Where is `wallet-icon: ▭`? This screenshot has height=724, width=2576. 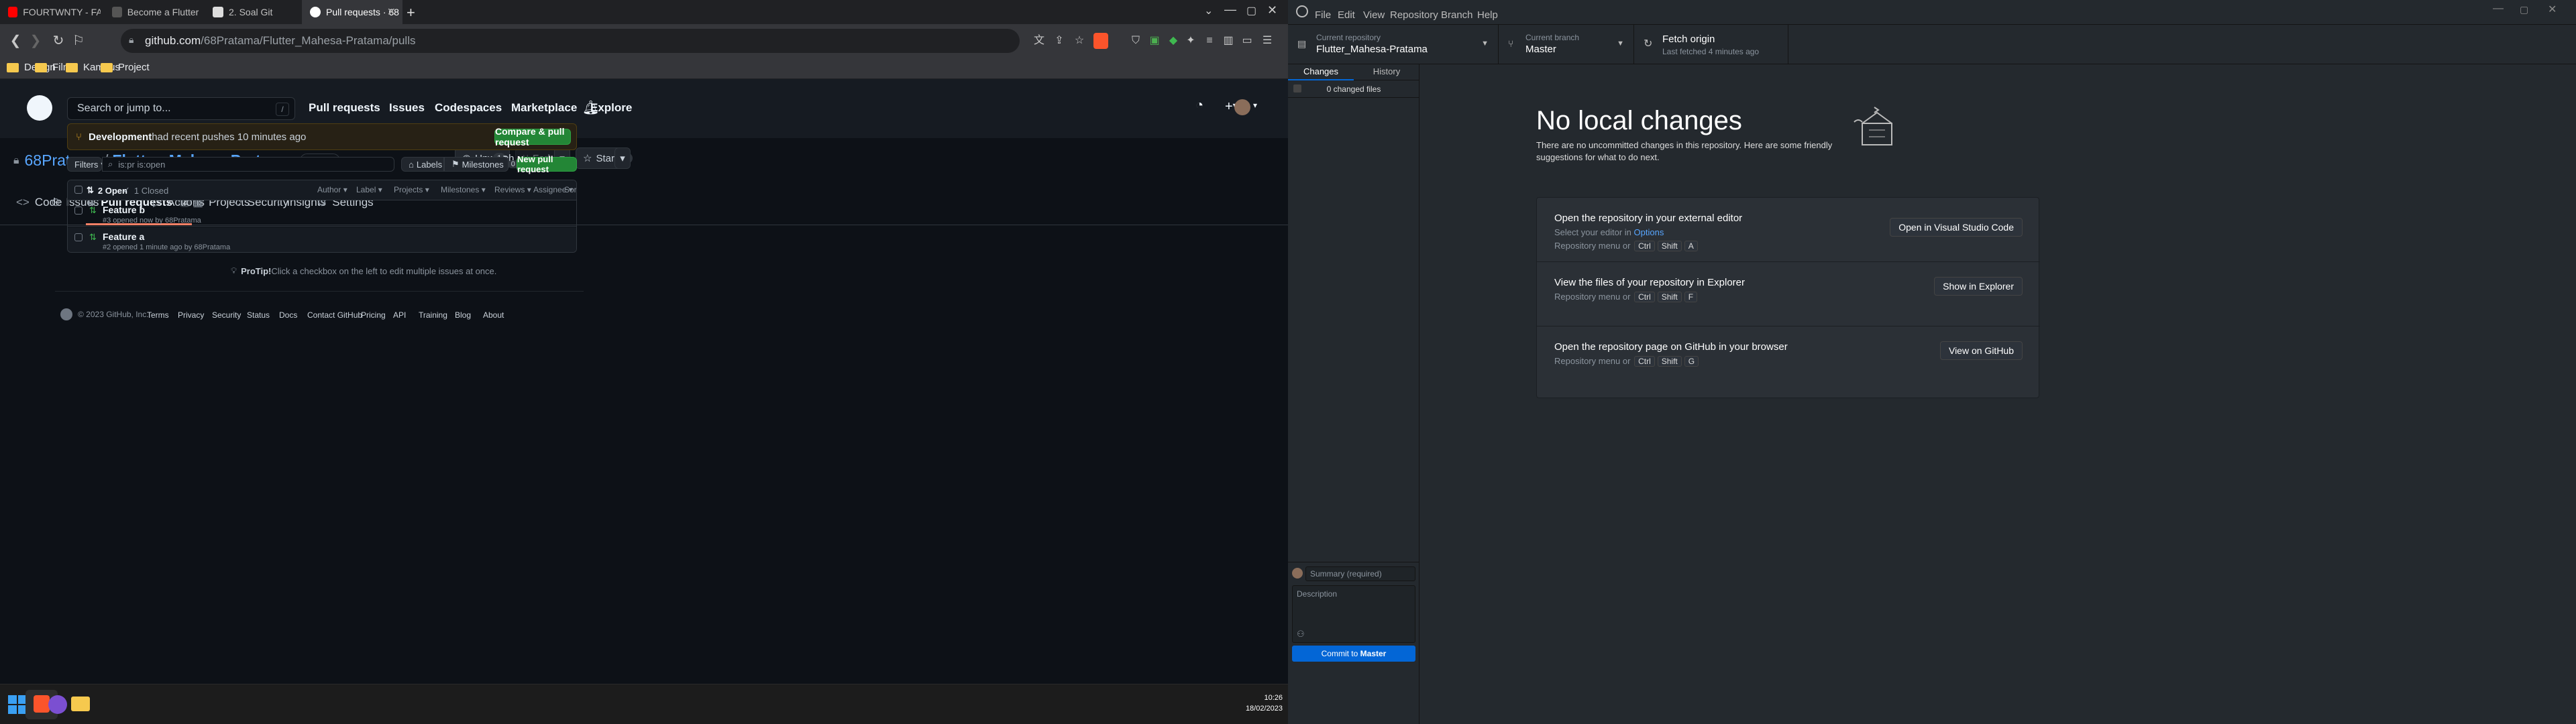 wallet-icon: ▭ is located at coordinates (1247, 41).